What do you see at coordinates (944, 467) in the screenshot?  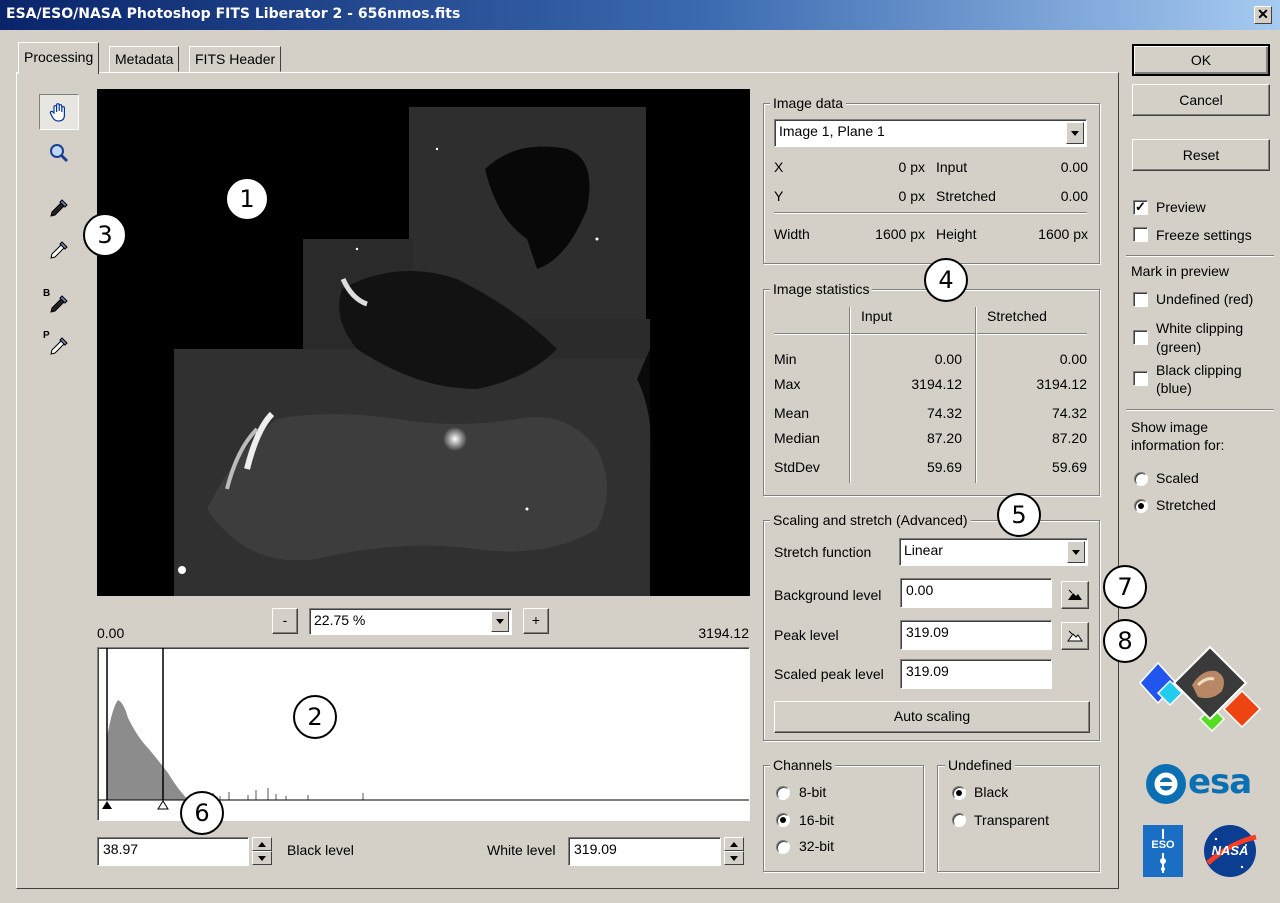 I see `stats-row-input: 59.69` at bounding box center [944, 467].